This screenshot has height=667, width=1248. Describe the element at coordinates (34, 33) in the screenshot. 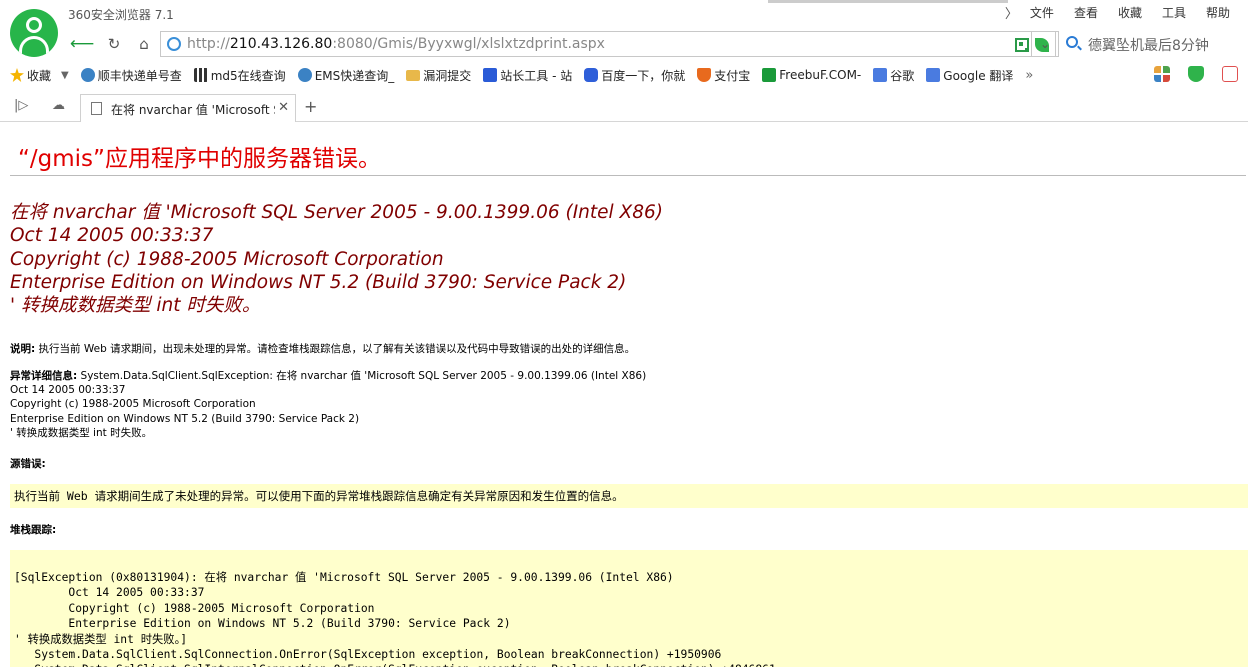

I see `user-avatar-icon` at that location.